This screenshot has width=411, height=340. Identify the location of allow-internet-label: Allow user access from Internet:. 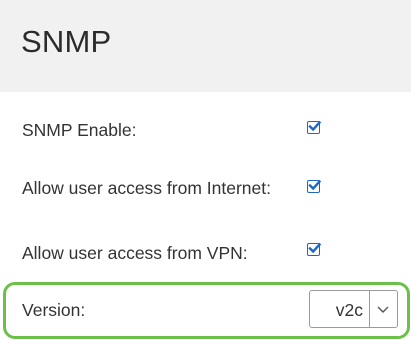
(146, 188).